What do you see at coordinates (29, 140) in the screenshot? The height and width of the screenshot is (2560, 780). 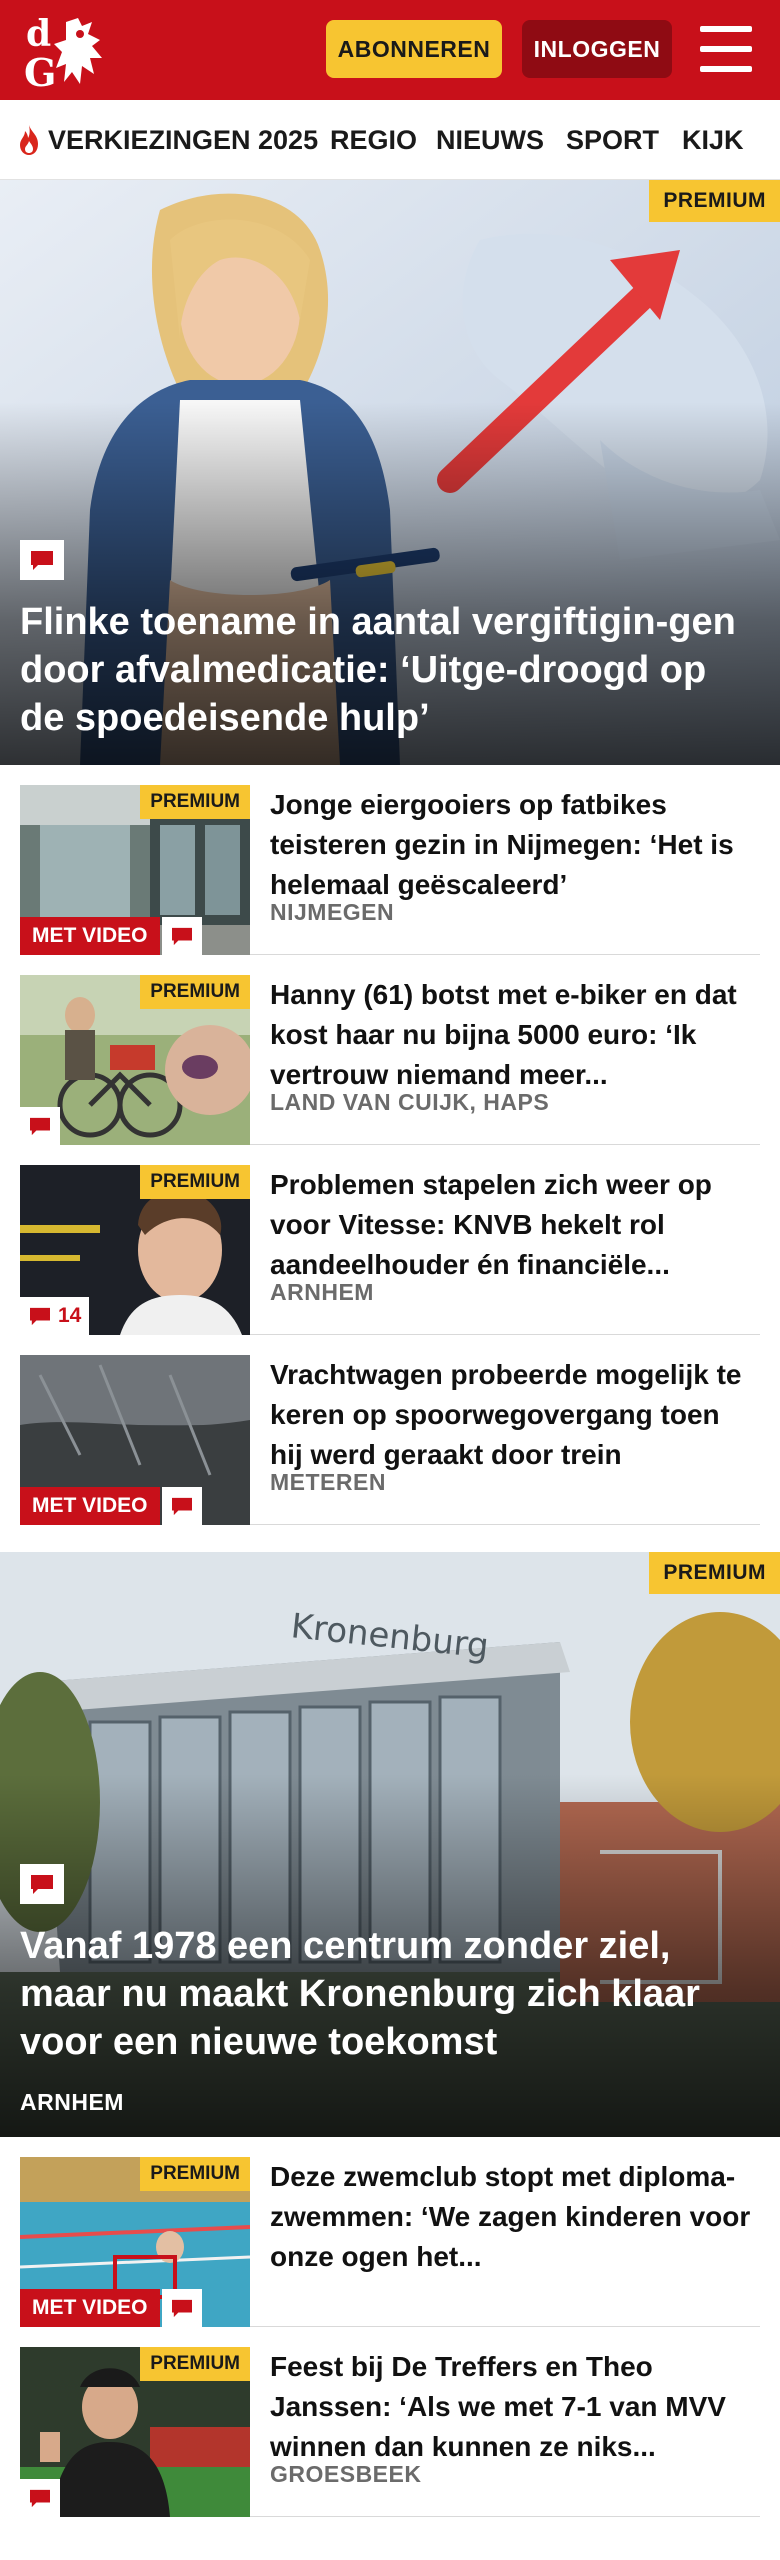 I see `flame-icon` at bounding box center [29, 140].